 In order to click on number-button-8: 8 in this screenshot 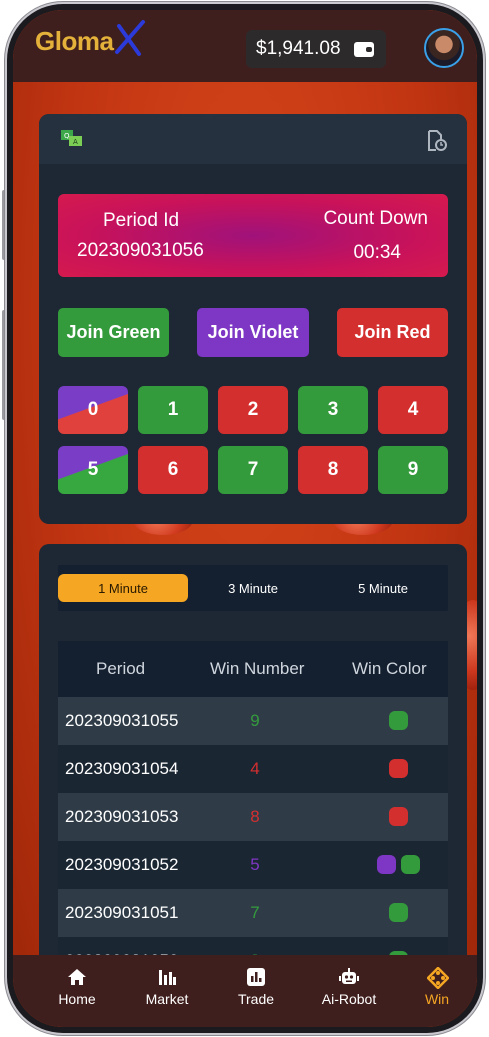, I will do `click(333, 470)`.